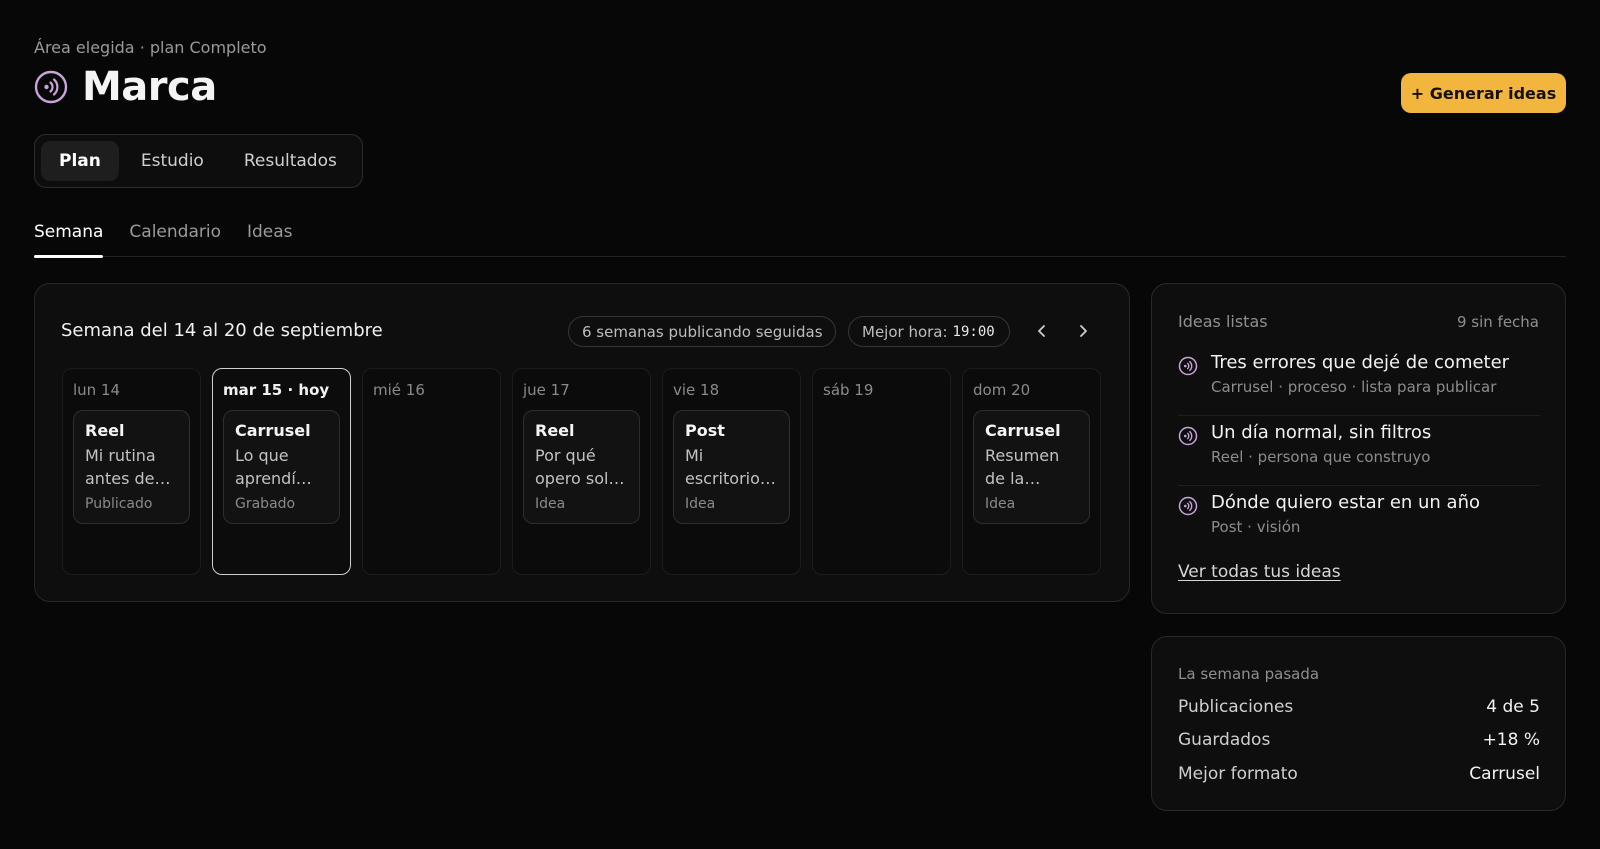 The height and width of the screenshot is (849, 1600). What do you see at coordinates (696, 390) in the screenshot?
I see `day-label: vie 18` at bounding box center [696, 390].